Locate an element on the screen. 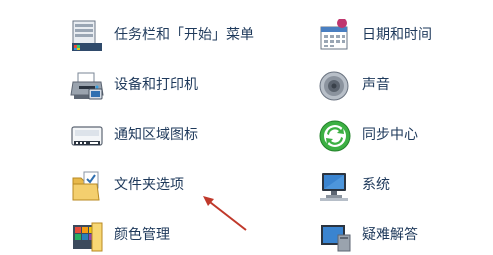 This screenshot has width=493, height=255. item-devices-printers: 设备和打印机 is located at coordinates (180, 85).